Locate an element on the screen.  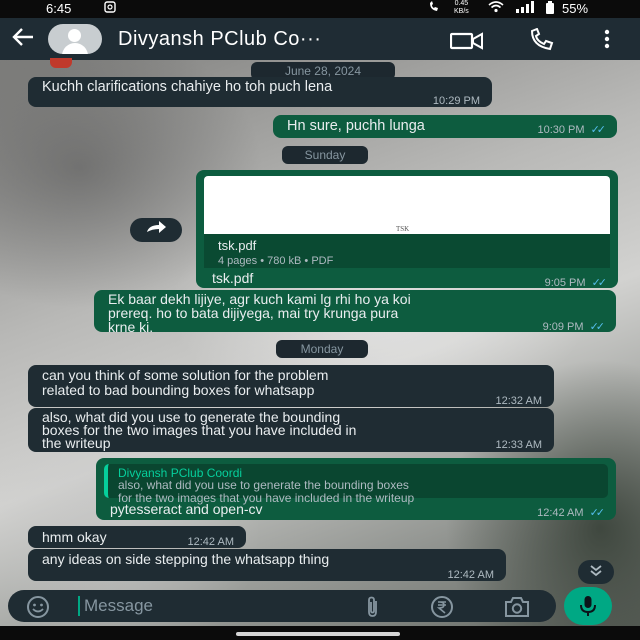
call-status-icon is located at coordinates (436, 8).